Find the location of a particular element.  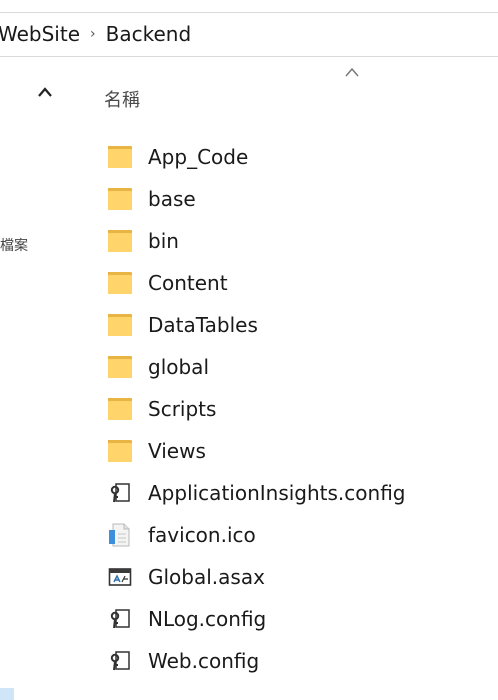

list-item: Scripts is located at coordinates (298, 409).